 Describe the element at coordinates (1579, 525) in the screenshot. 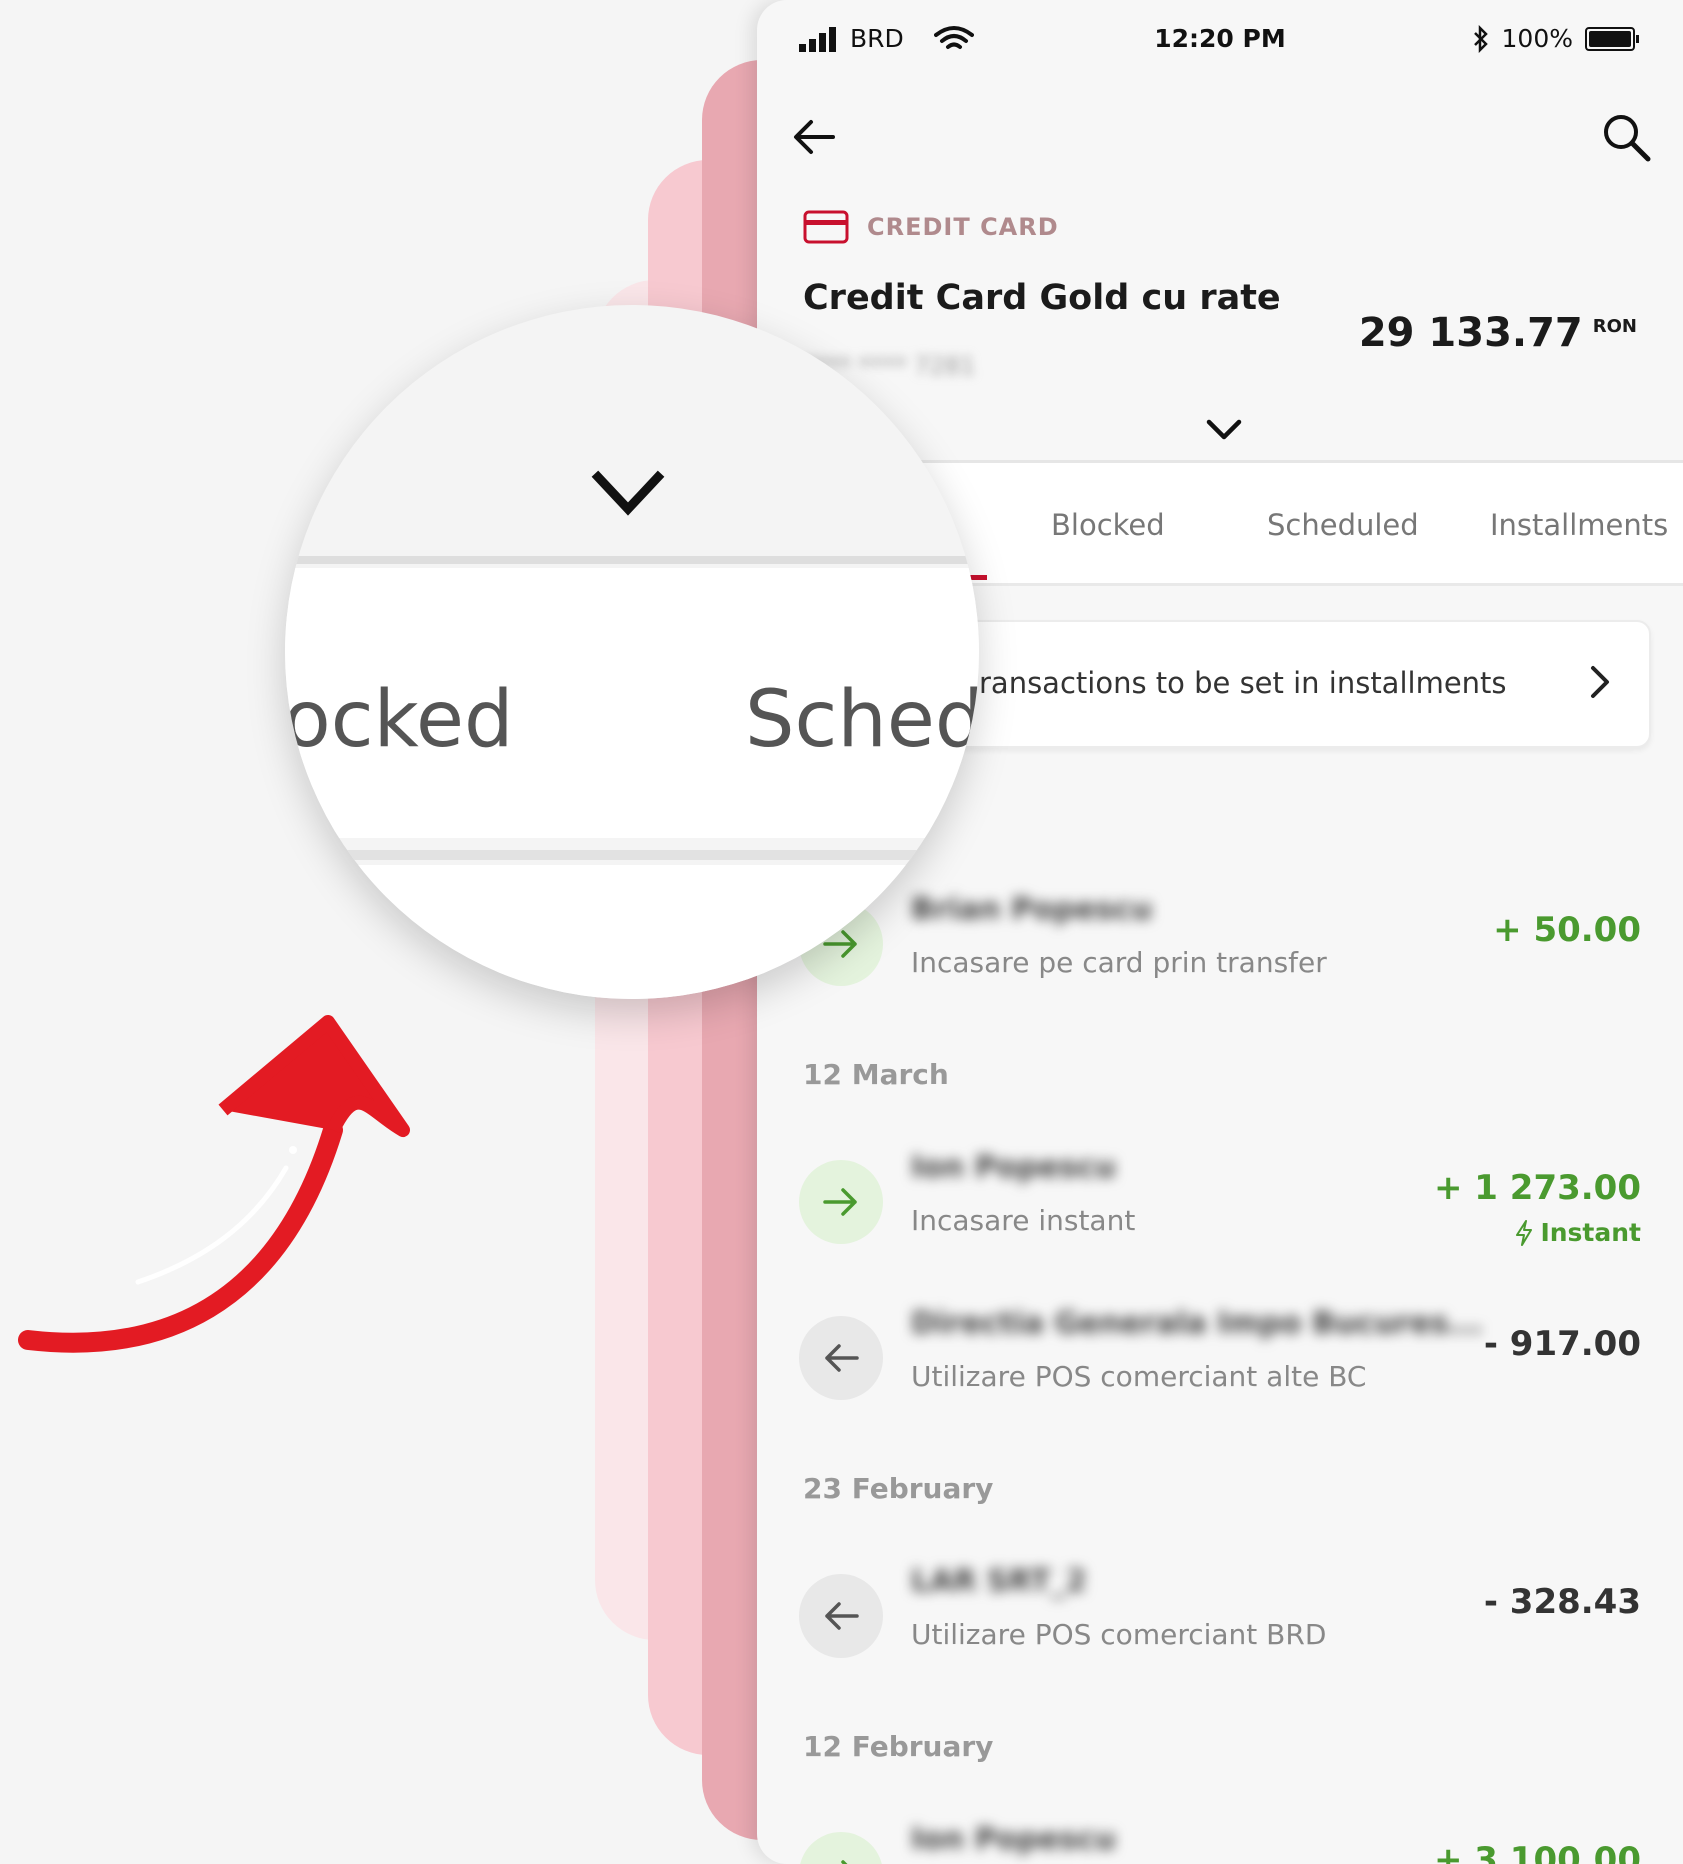

I see `tab-installments: Installments` at that location.